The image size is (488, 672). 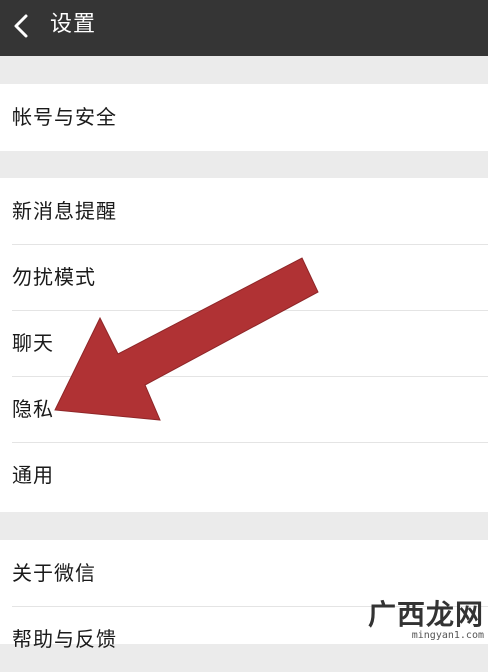 What do you see at coordinates (244, 211) in the screenshot?
I see `settings-item-notifications: 新消息提醒` at bounding box center [244, 211].